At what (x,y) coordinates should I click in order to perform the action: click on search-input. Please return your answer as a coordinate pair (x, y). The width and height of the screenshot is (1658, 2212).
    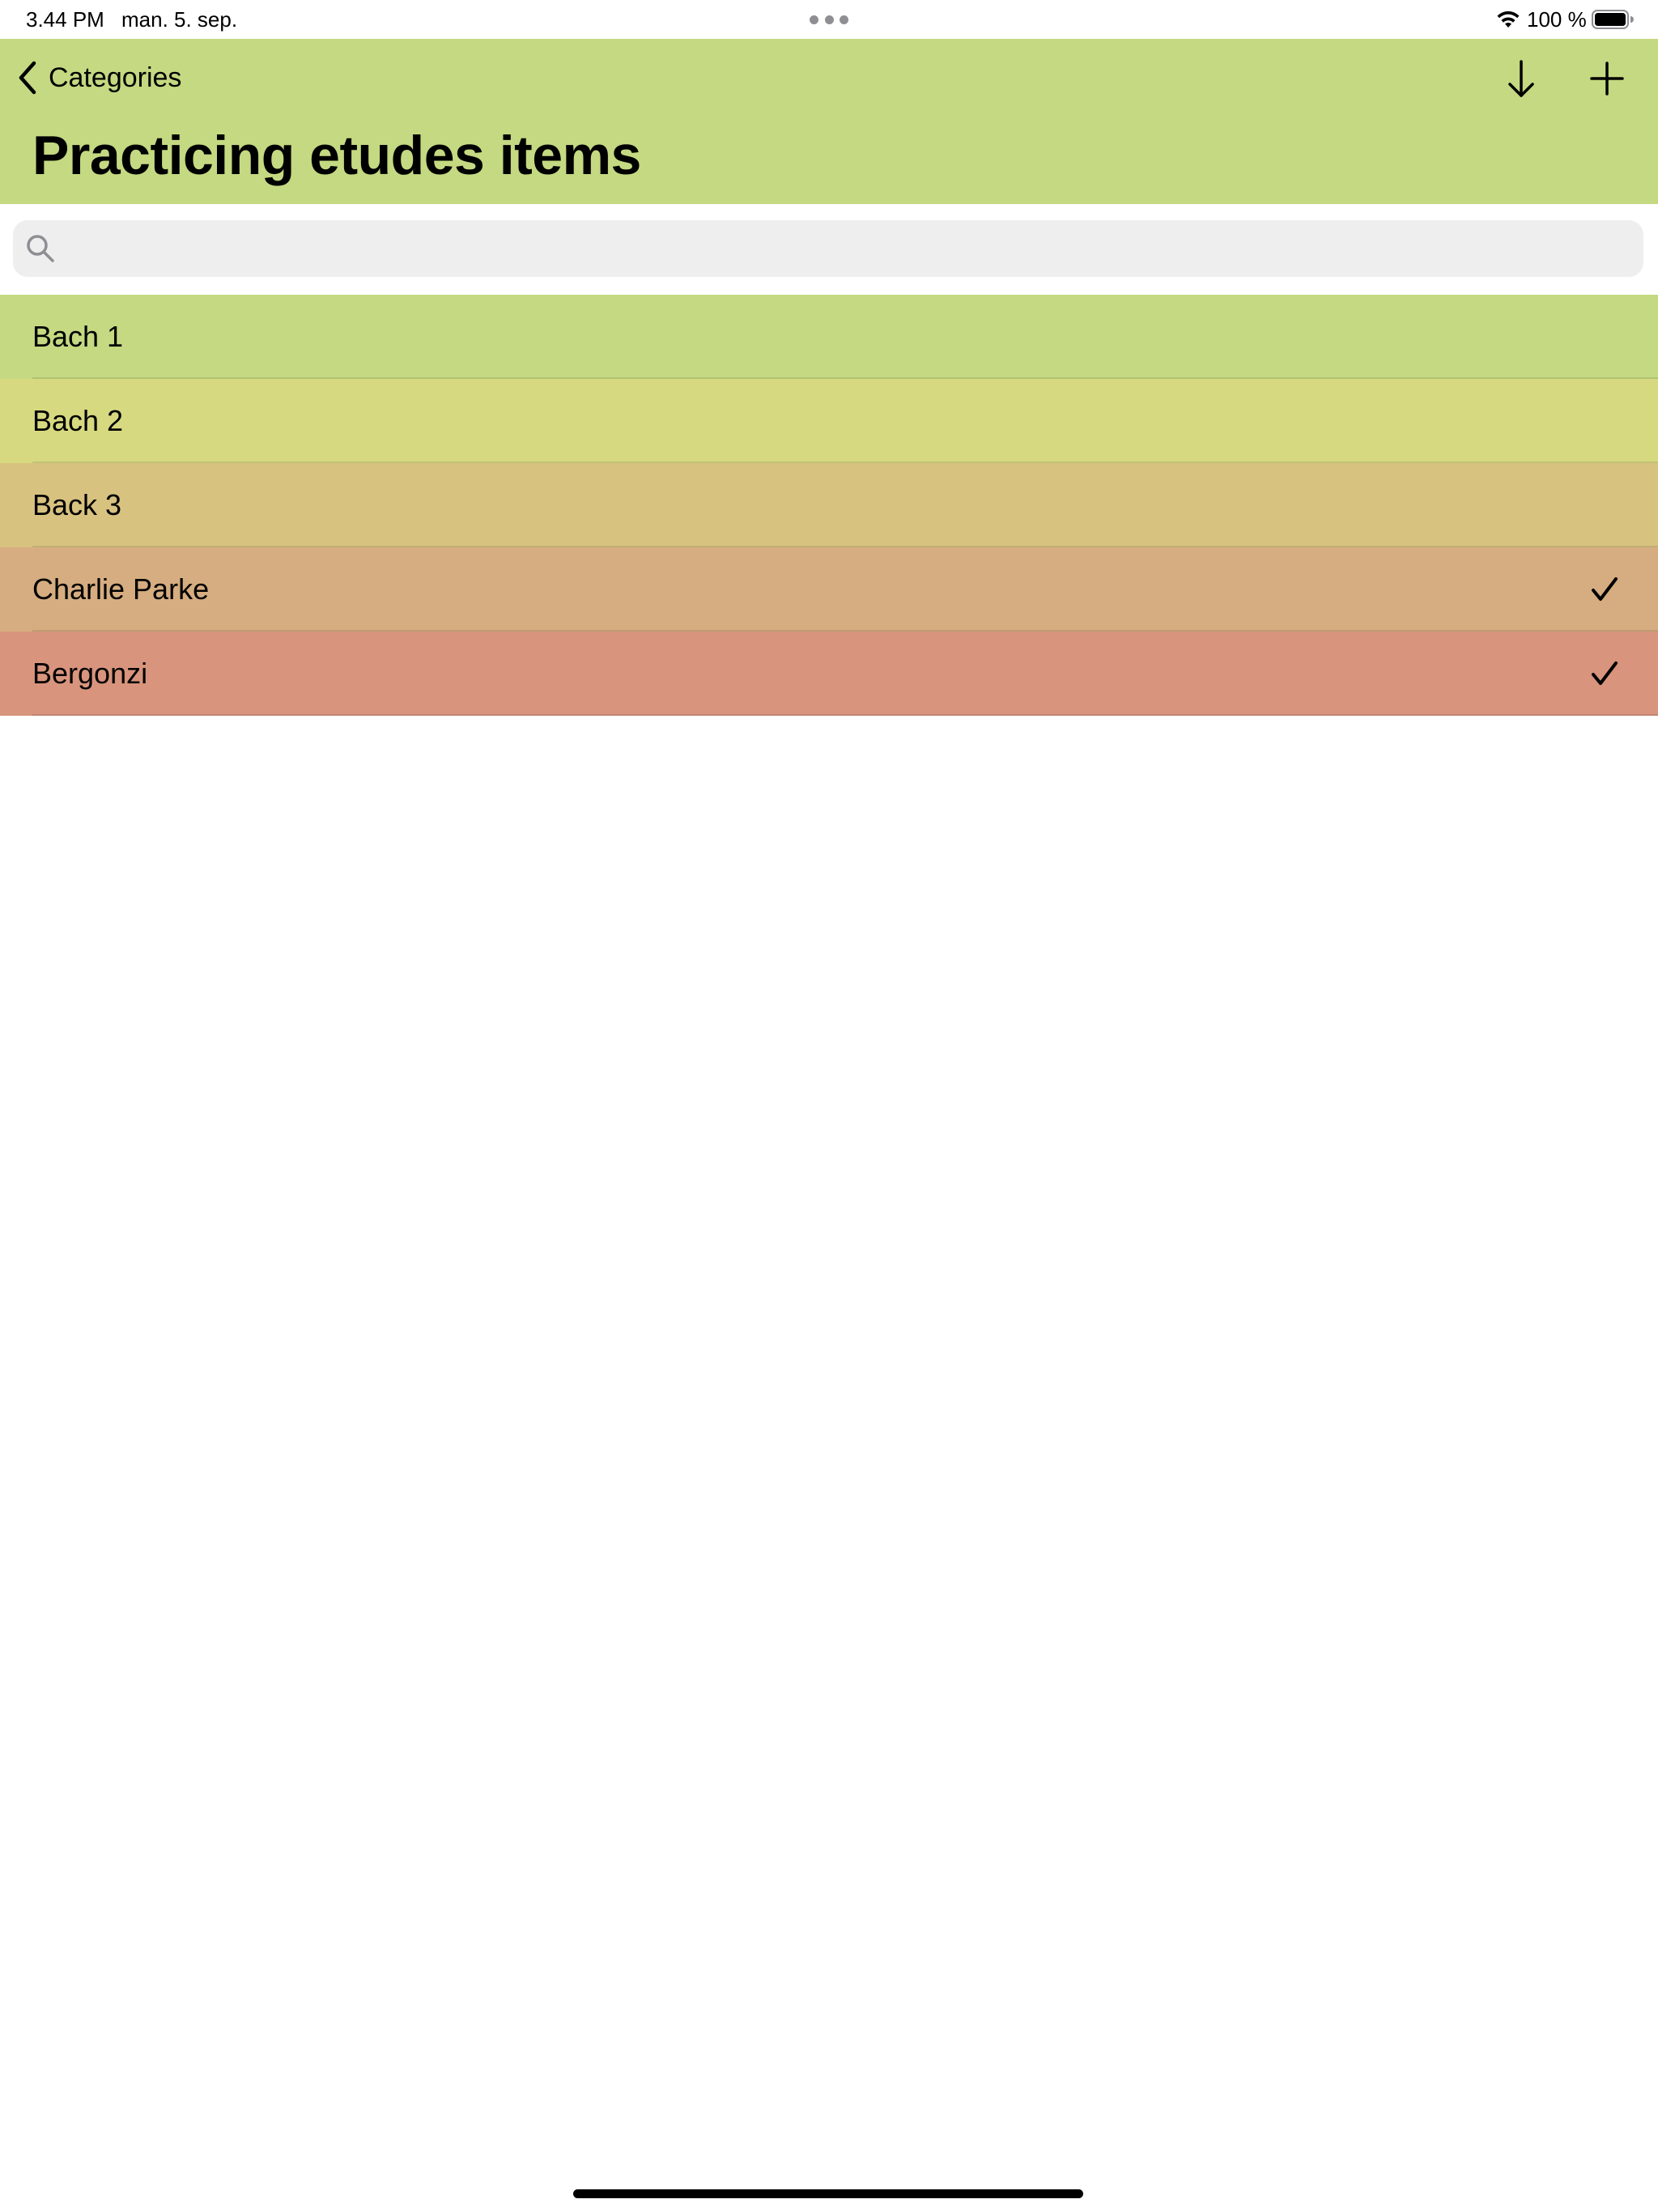
    Looking at the image, I should click on (847, 249).